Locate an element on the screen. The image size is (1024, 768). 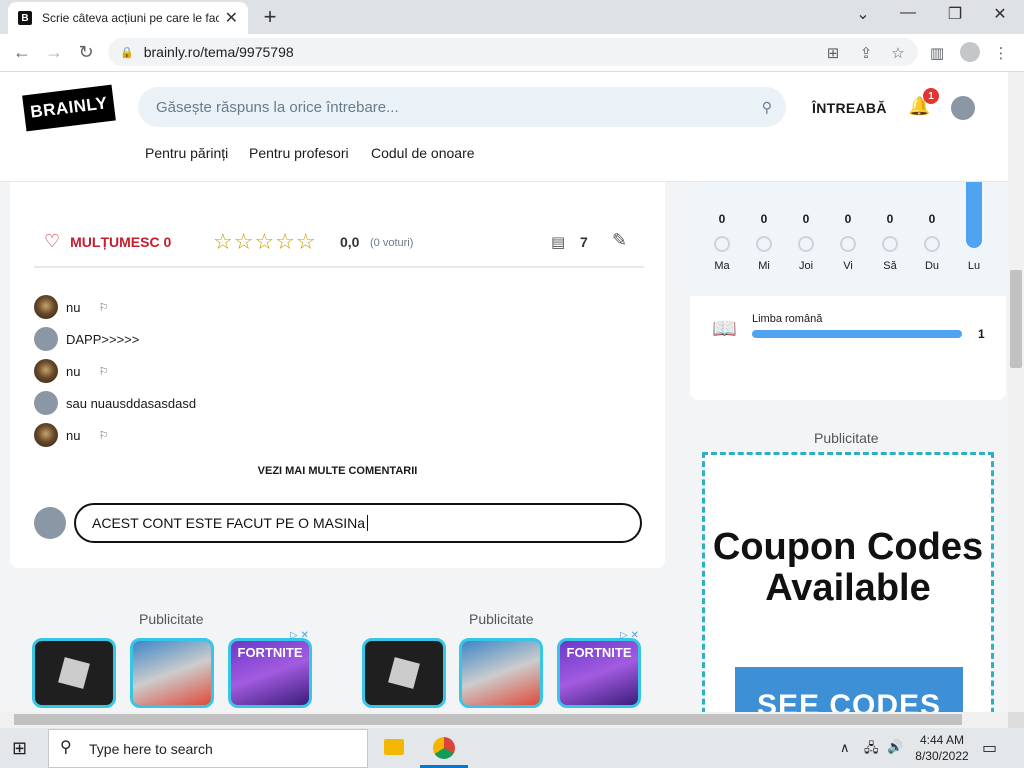
nav-link-honor-code: Codul de onoare is located at coordinates (423, 153).